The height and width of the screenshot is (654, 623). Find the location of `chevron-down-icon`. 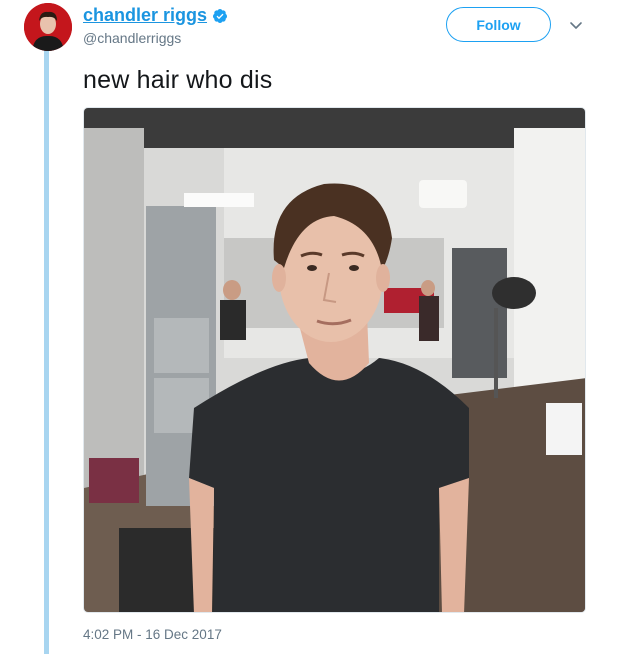

chevron-down-icon is located at coordinates (576, 25).